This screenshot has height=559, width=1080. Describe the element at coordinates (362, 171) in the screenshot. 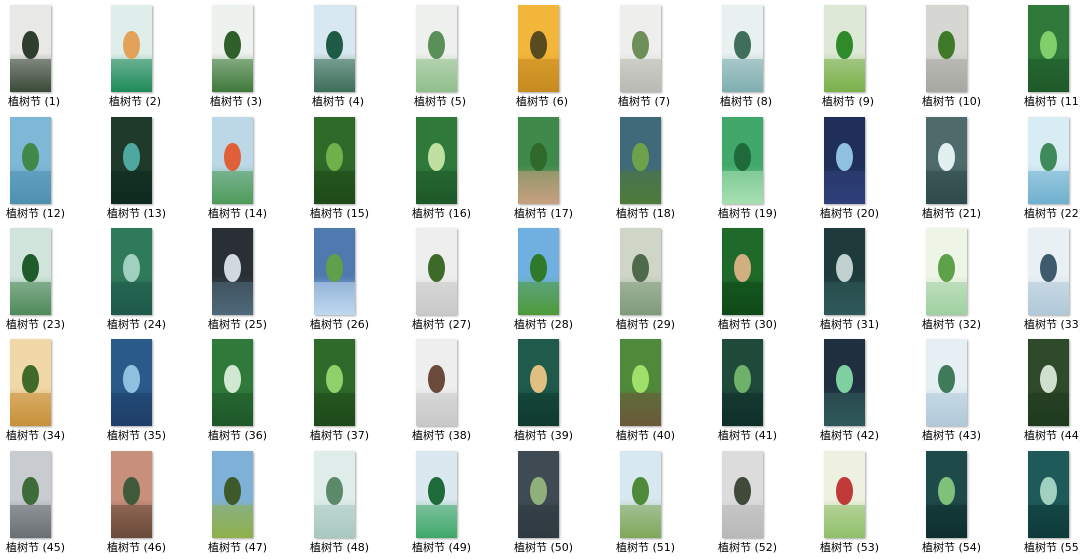

I see `file-item: 植树节 (15)` at that location.